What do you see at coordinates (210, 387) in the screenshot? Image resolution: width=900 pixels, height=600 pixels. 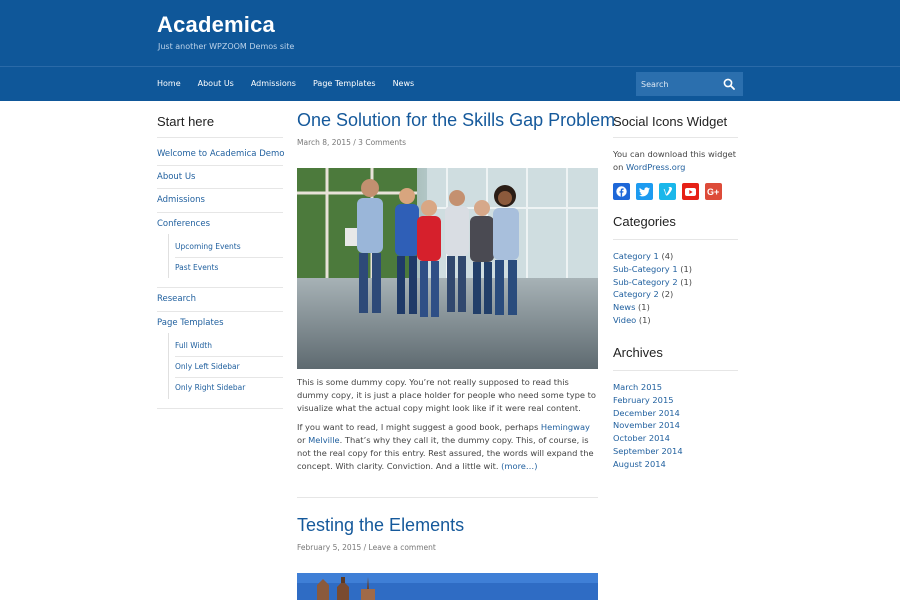 I see `submenu-item-only-right-sidebar: Only Right Sidebar` at bounding box center [210, 387].